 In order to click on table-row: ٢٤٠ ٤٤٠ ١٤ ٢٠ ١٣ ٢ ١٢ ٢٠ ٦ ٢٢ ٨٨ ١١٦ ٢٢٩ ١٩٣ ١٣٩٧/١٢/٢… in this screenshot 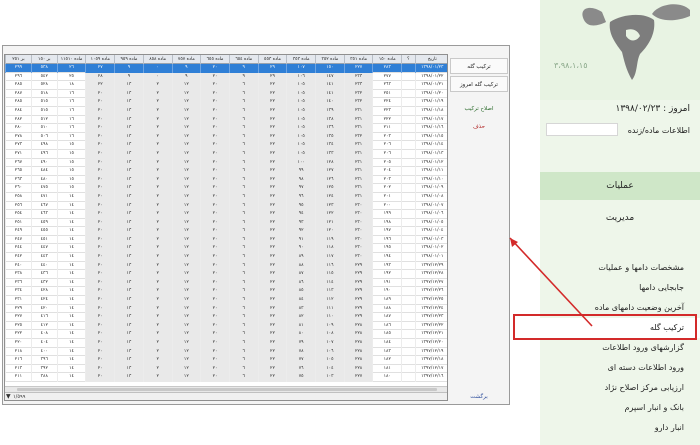, I will do `click(226, 266)`.